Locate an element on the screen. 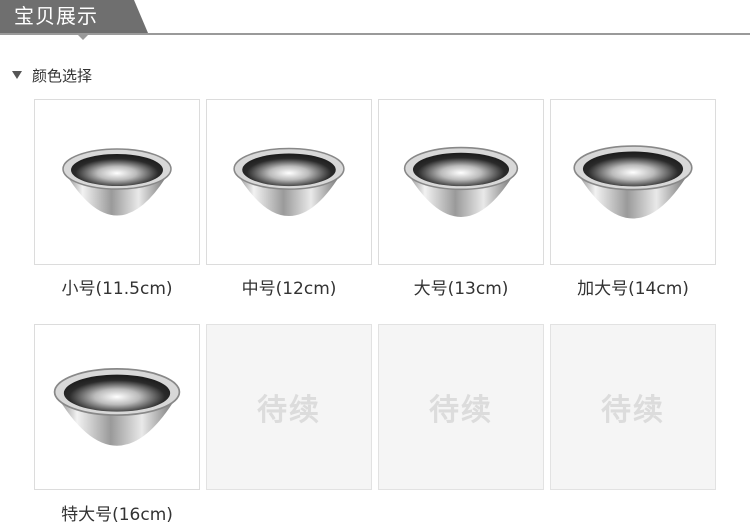 The width and height of the screenshot is (750, 525). option-label-medium: 中号(12cm) is located at coordinates (289, 289).